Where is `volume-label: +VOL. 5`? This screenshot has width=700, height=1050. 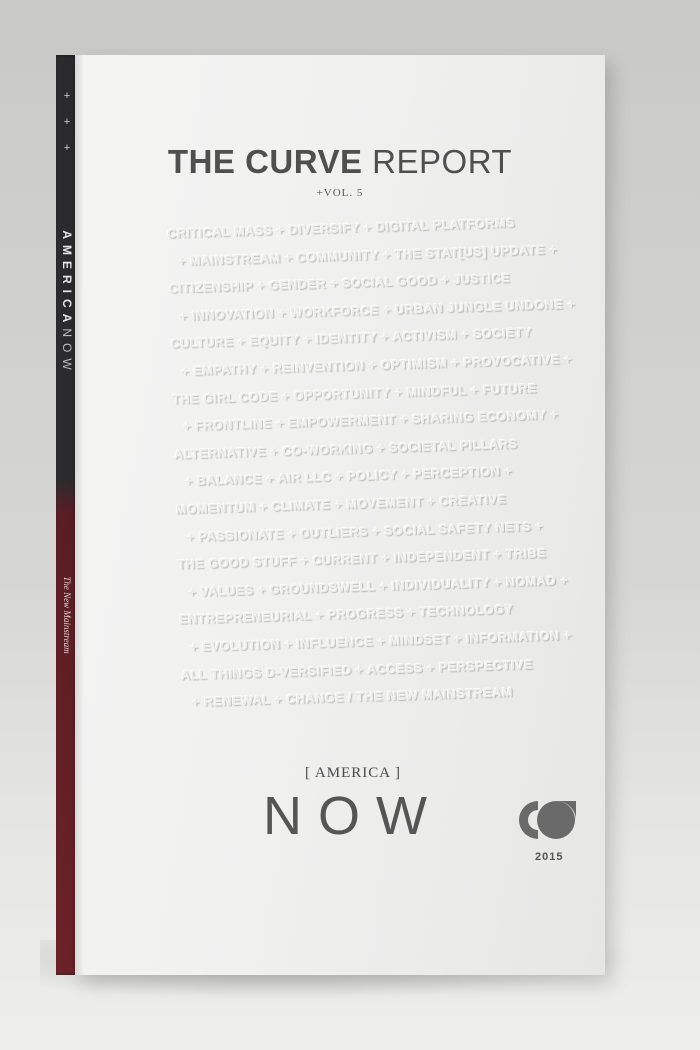 volume-label: +VOL. 5 is located at coordinates (340, 193).